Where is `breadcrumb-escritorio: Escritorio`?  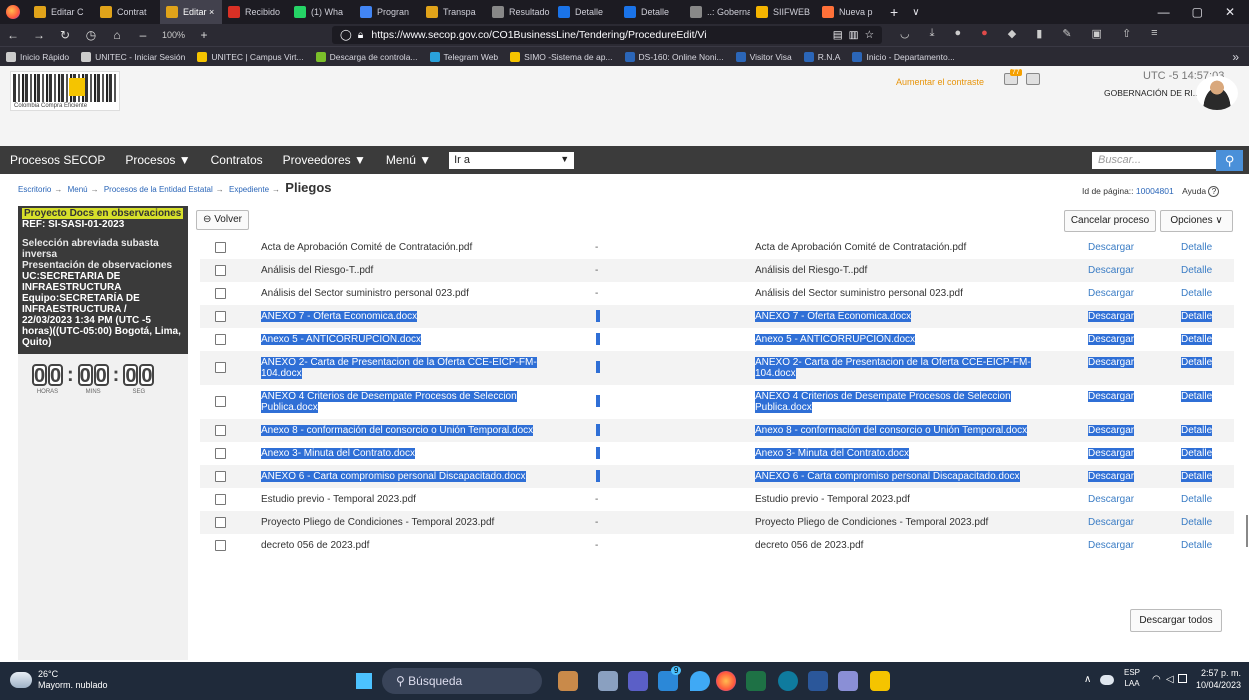 breadcrumb-escritorio: Escritorio is located at coordinates (34, 189).